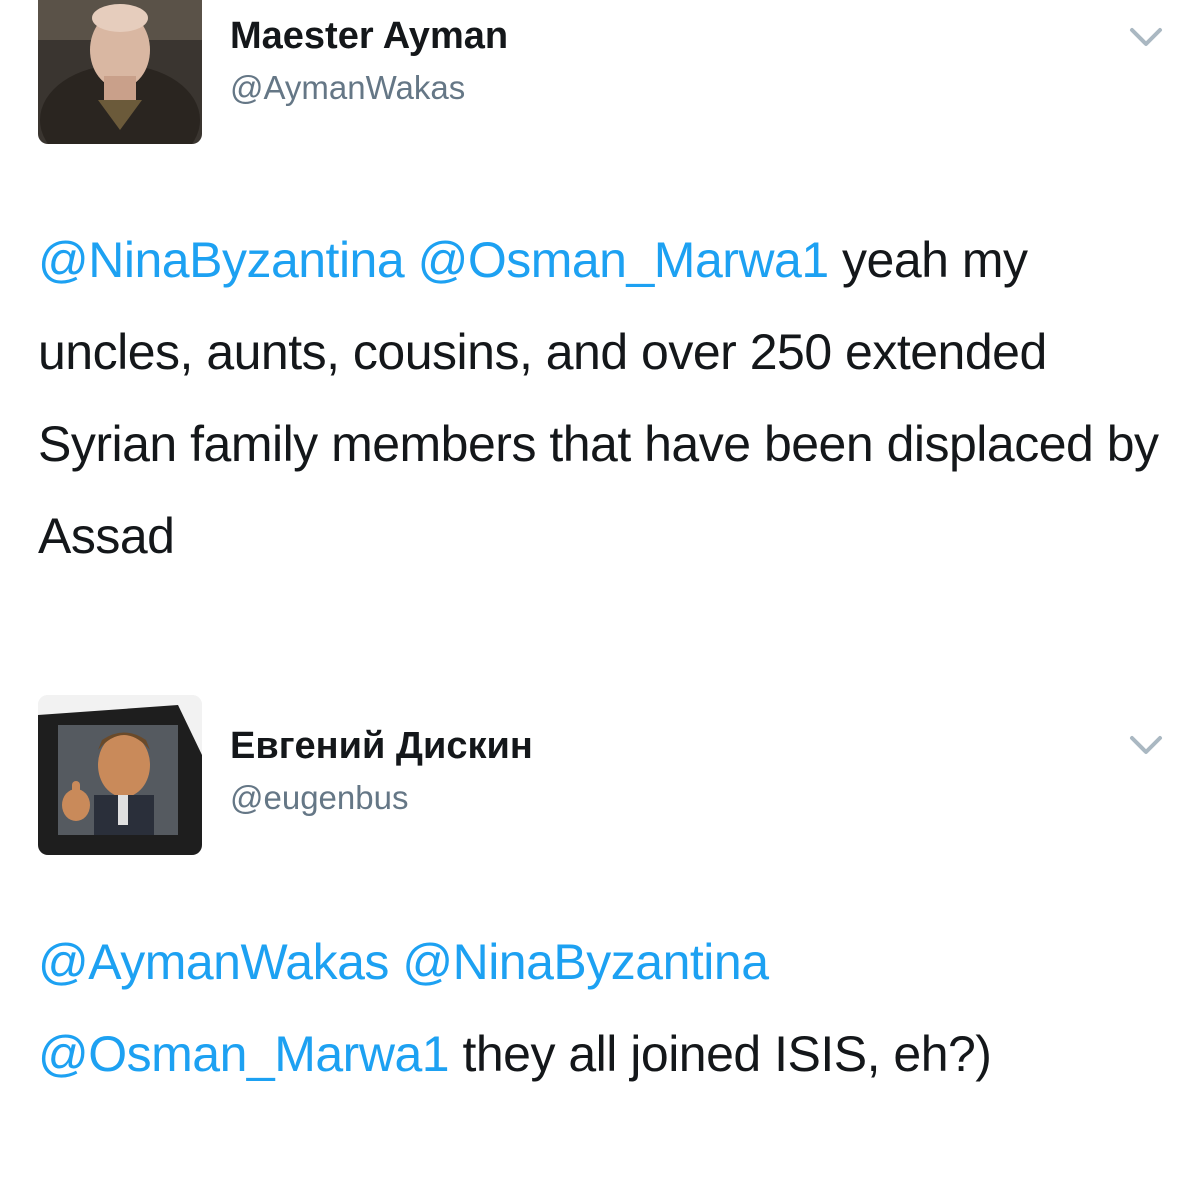 Image resolution: width=1200 pixels, height=1200 pixels. What do you see at coordinates (347, 88) in the screenshot?
I see `user-handle: @AymanWakas` at bounding box center [347, 88].